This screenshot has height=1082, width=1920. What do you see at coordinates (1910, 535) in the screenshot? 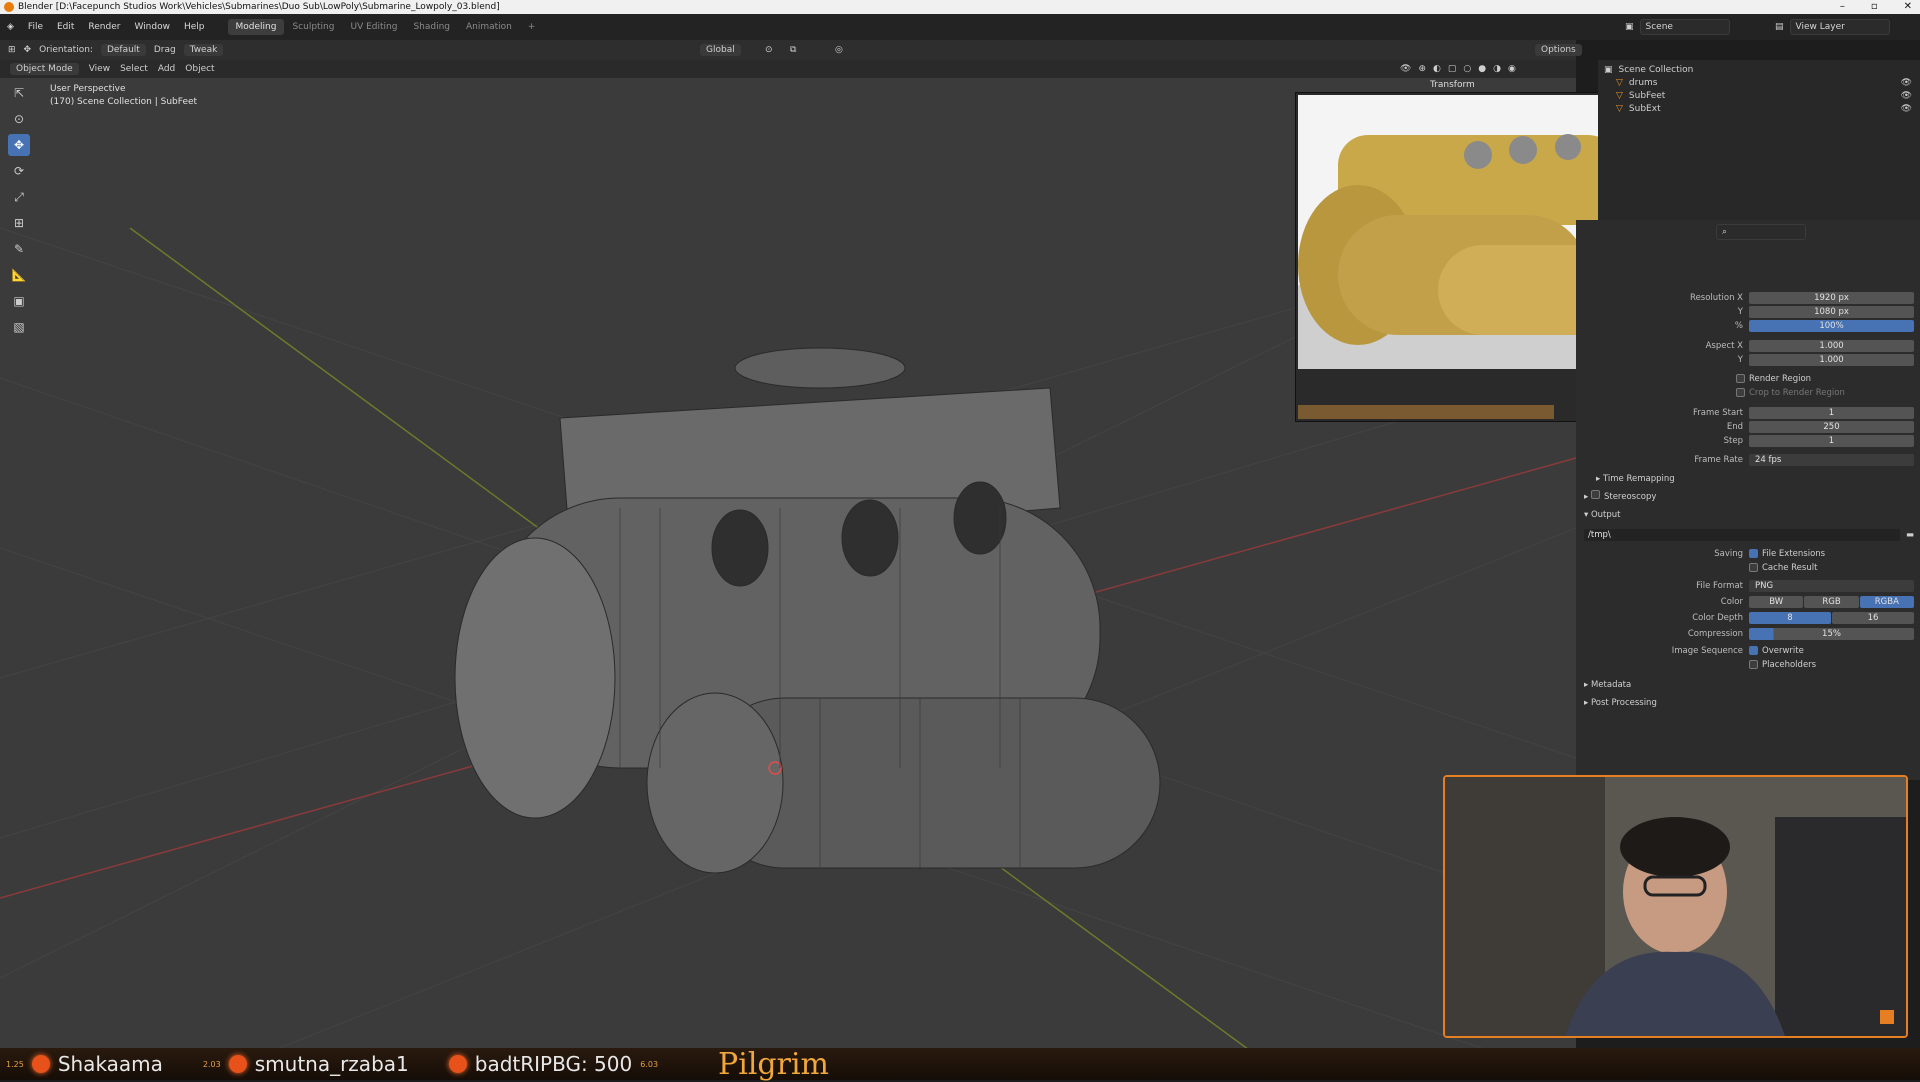
I see `folder-icon: ▬` at bounding box center [1910, 535].